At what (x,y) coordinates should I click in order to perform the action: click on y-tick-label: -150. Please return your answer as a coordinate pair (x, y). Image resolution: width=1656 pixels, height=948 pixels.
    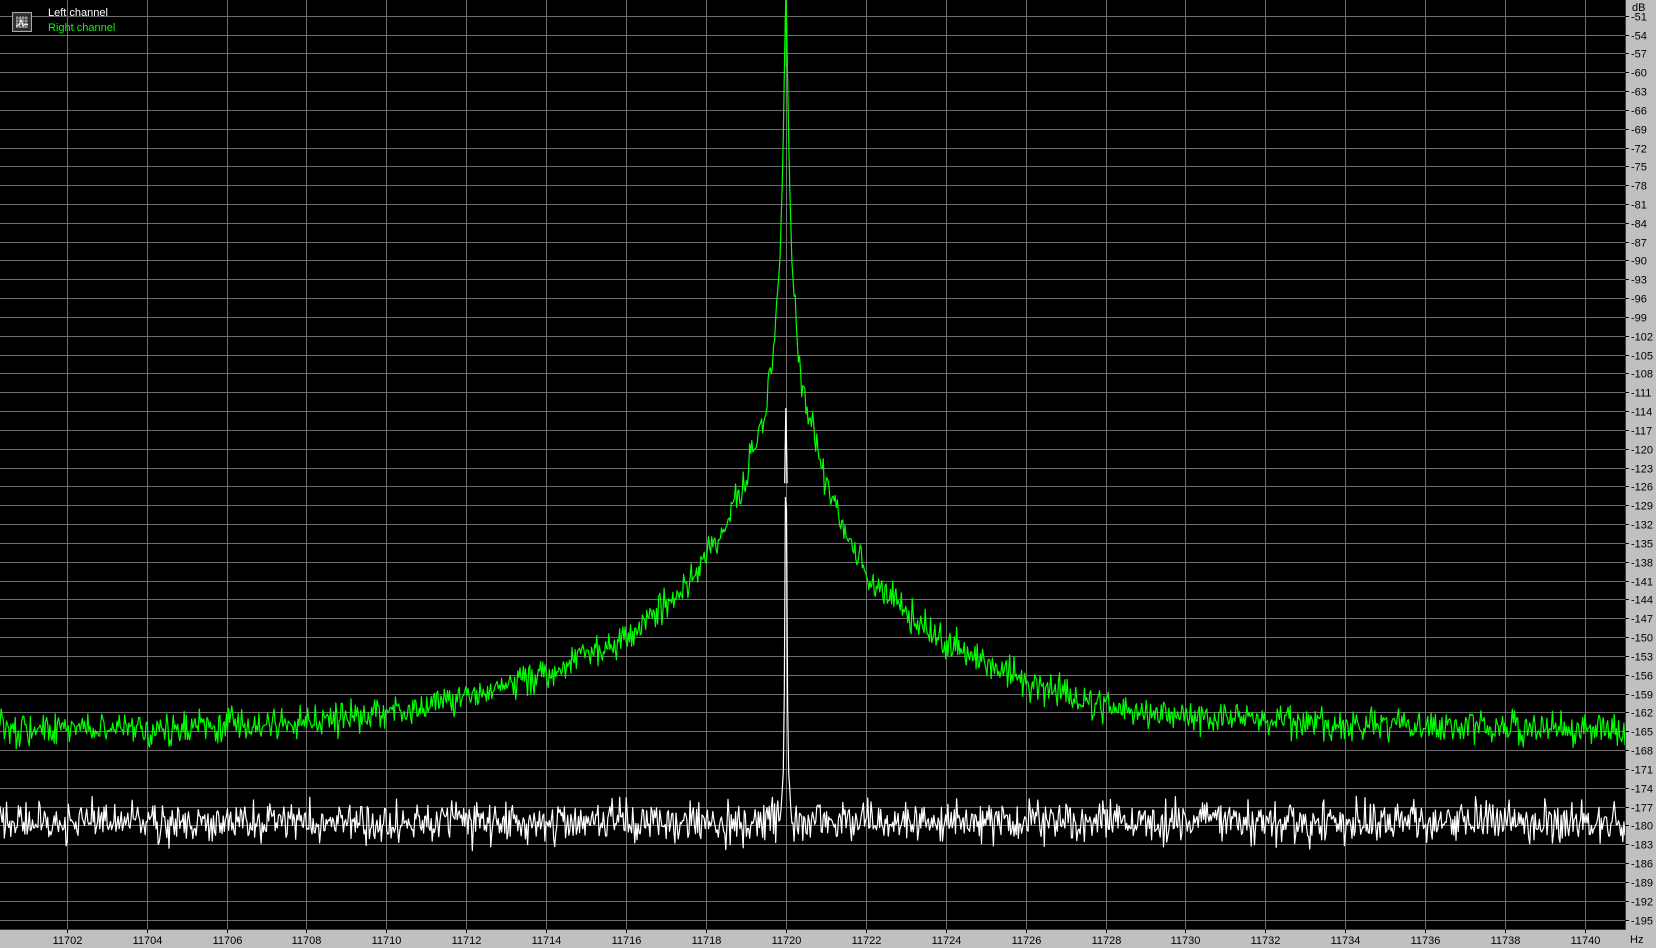
    Looking at the image, I should click on (1642, 639).